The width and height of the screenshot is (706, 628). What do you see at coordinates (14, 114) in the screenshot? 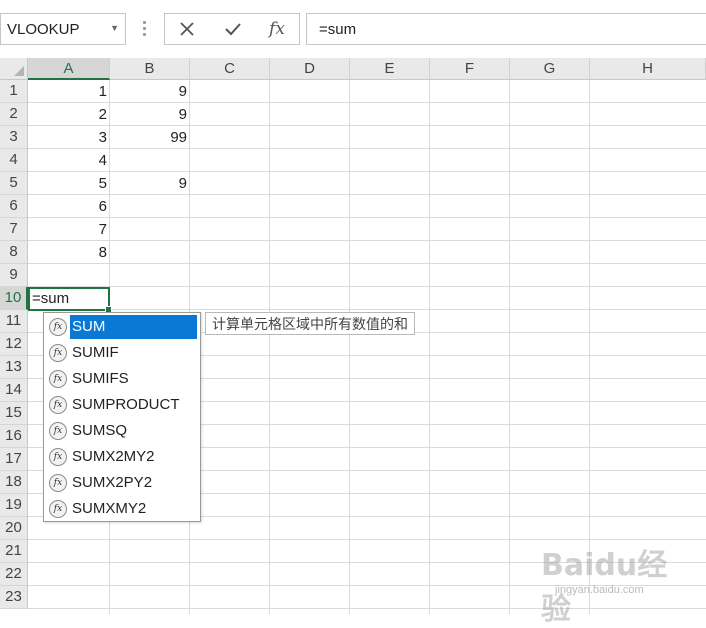
I see `row-header-2: 2` at bounding box center [14, 114].